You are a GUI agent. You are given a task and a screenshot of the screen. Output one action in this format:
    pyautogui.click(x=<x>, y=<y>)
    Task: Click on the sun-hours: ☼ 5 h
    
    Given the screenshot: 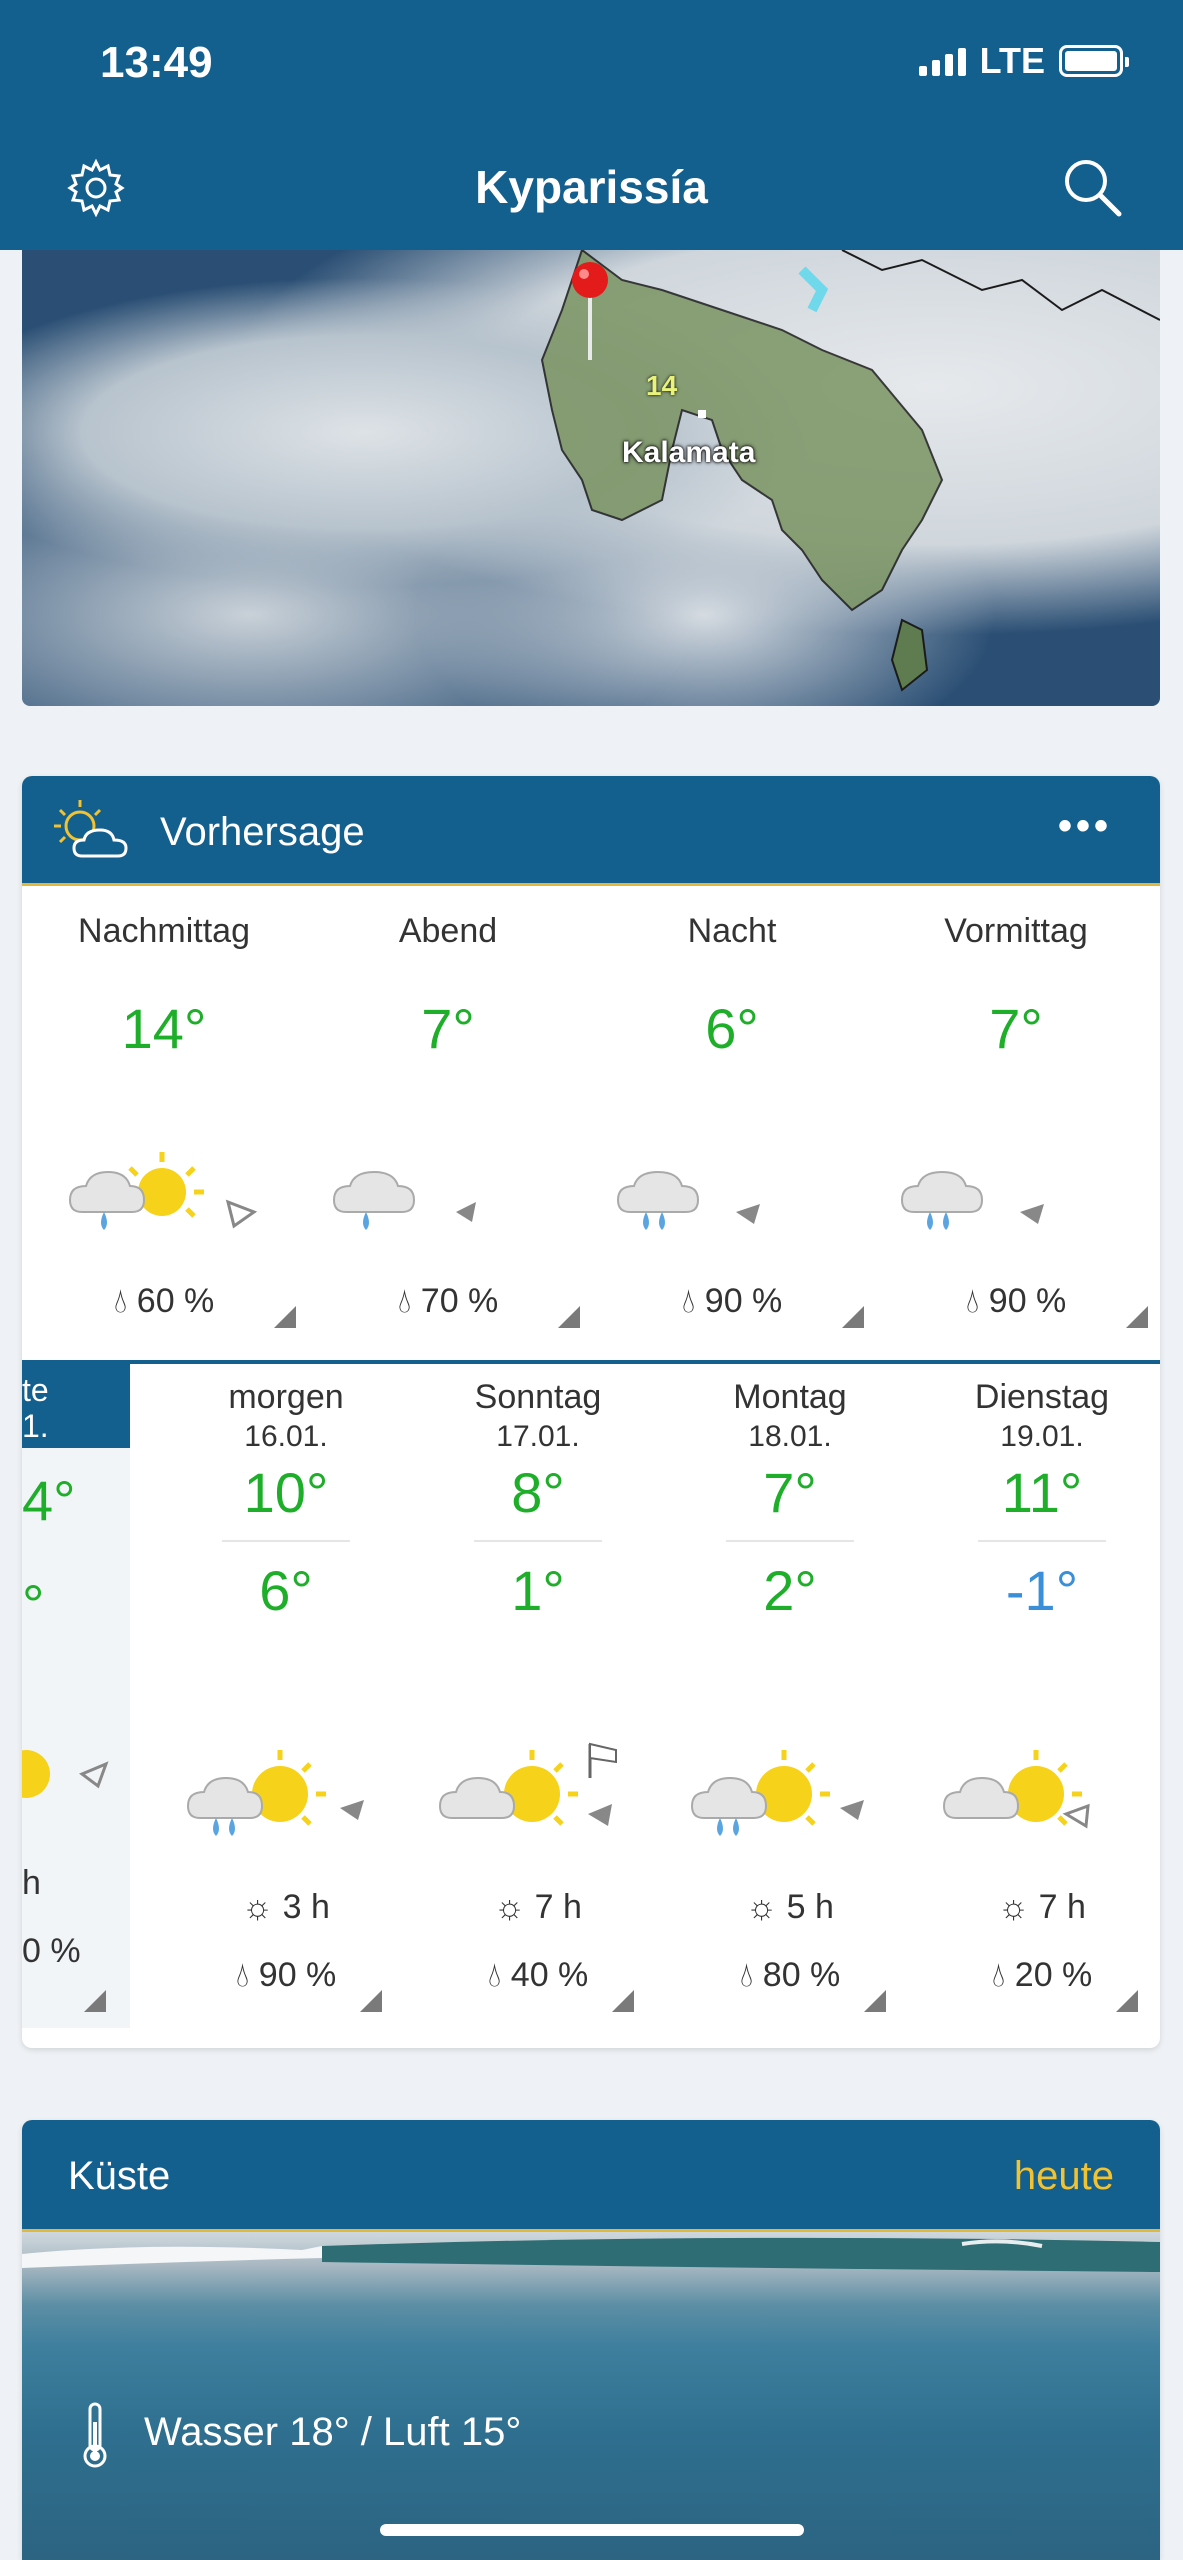 What is the action you would take?
    pyautogui.click(x=790, y=1907)
    